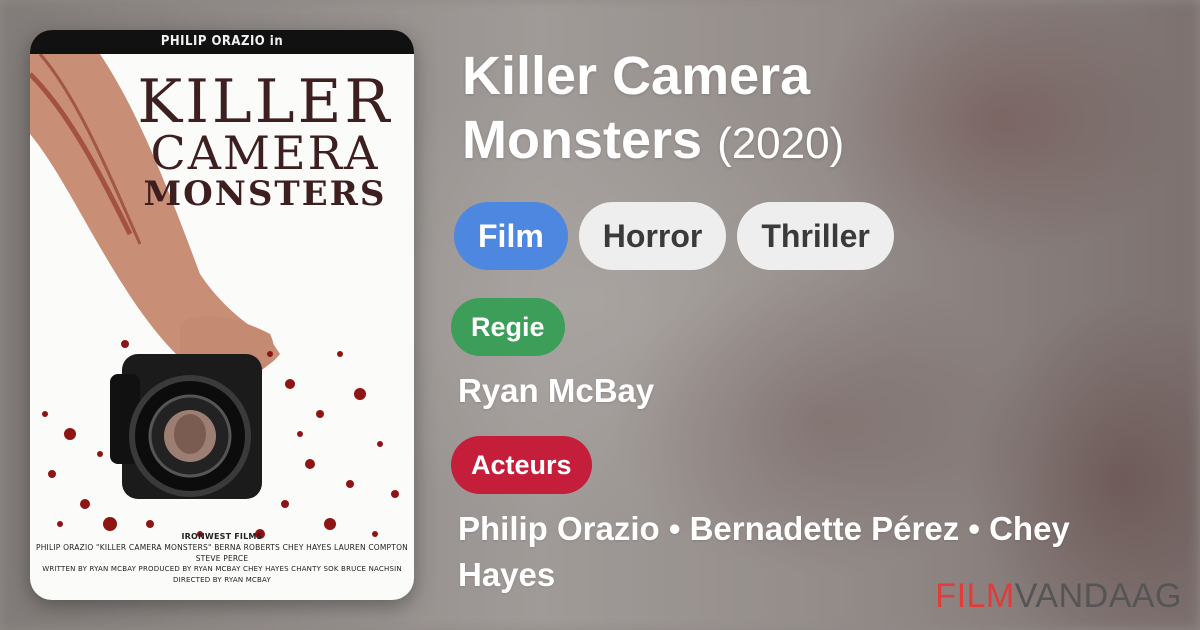 This screenshot has height=630, width=1200. What do you see at coordinates (222, 42) in the screenshot?
I see `poster-top-credit: PHILIP ORAZIO in` at bounding box center [222, 42].